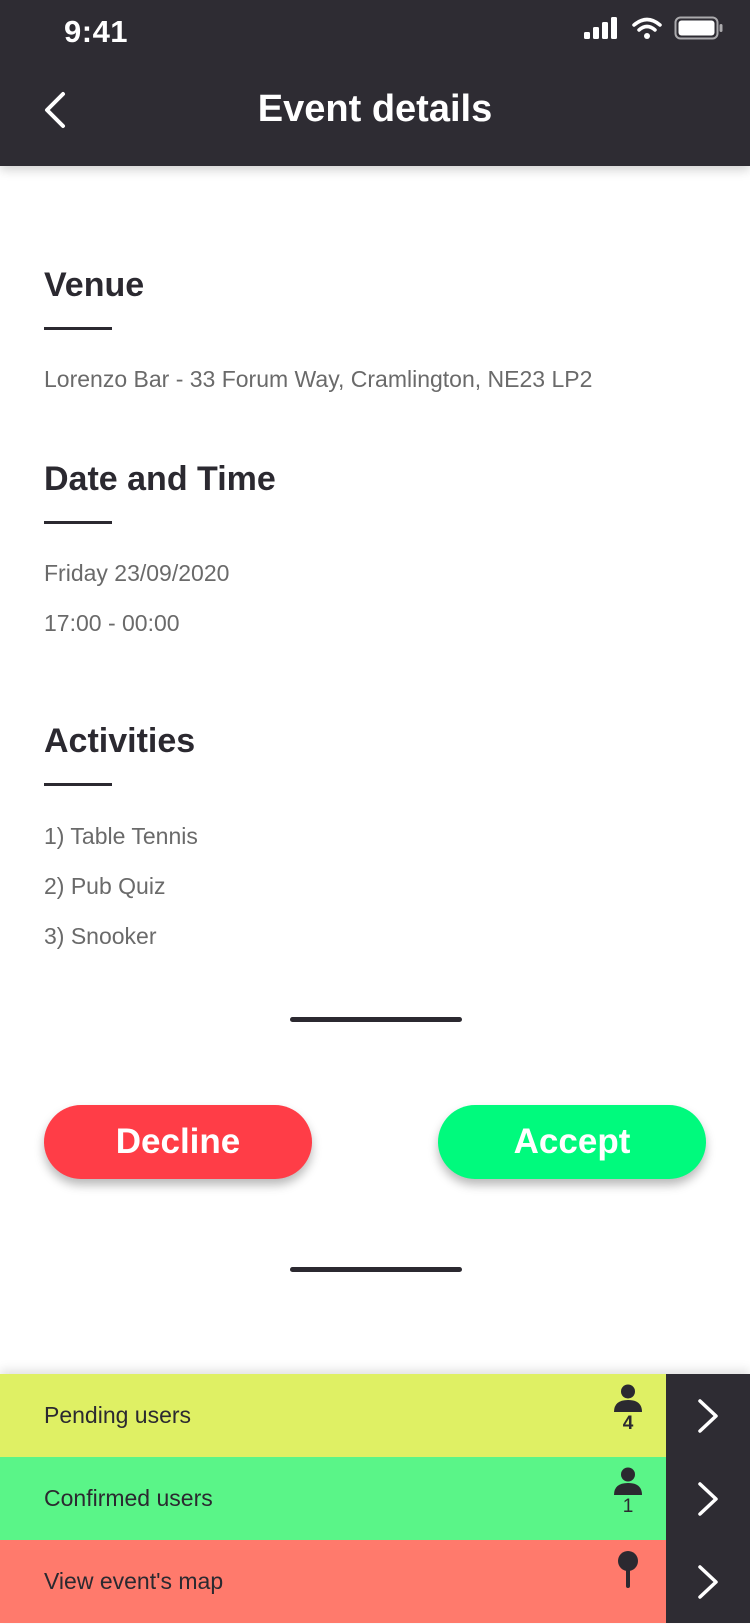 The width and height of the screenshot is (750, 1624). Describe the element at coordinates (96, 31) in the screenshot. I see `status-time: 9:41` at that location.